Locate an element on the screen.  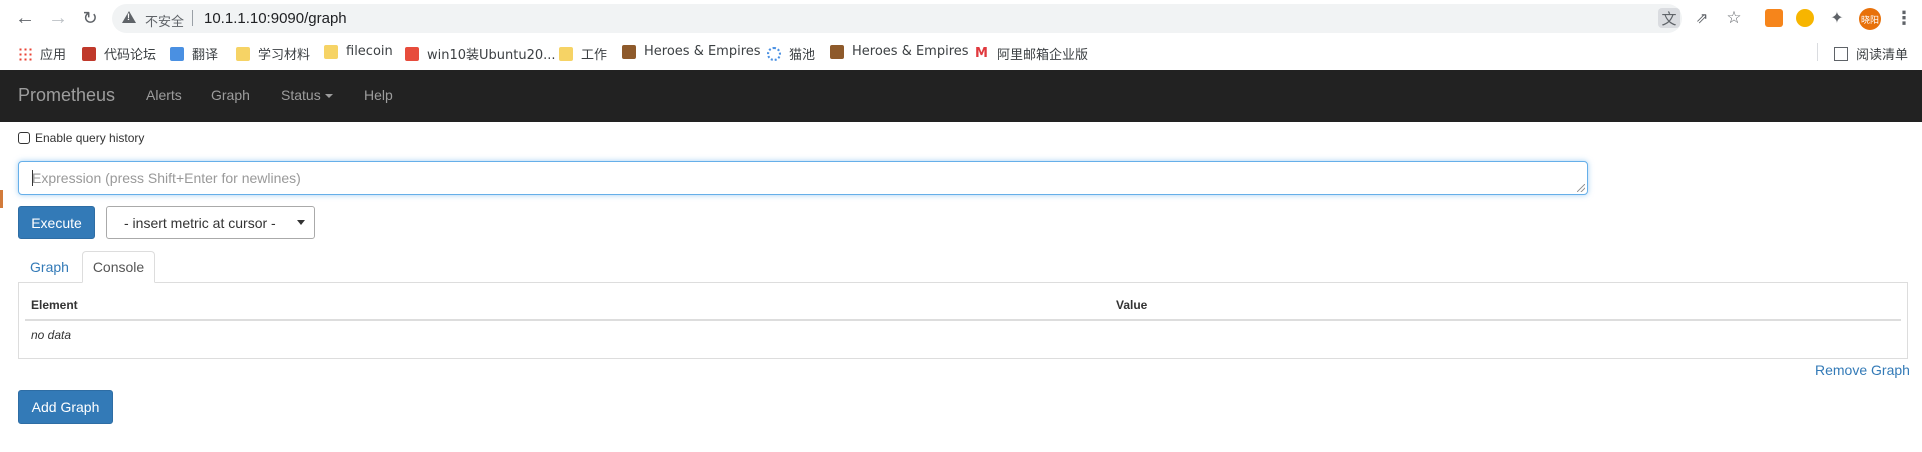
reload-icon: ↻ is located at coordinates (90, 18).